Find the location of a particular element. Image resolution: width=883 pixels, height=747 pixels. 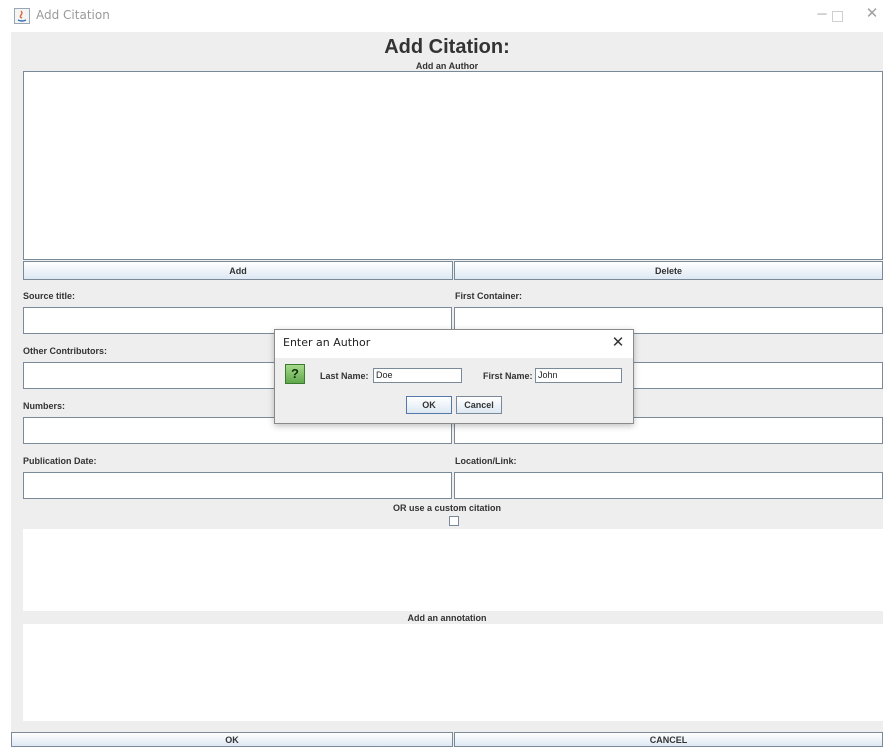

location-link-label: Location/Link: is located at coordinates (486, 461).